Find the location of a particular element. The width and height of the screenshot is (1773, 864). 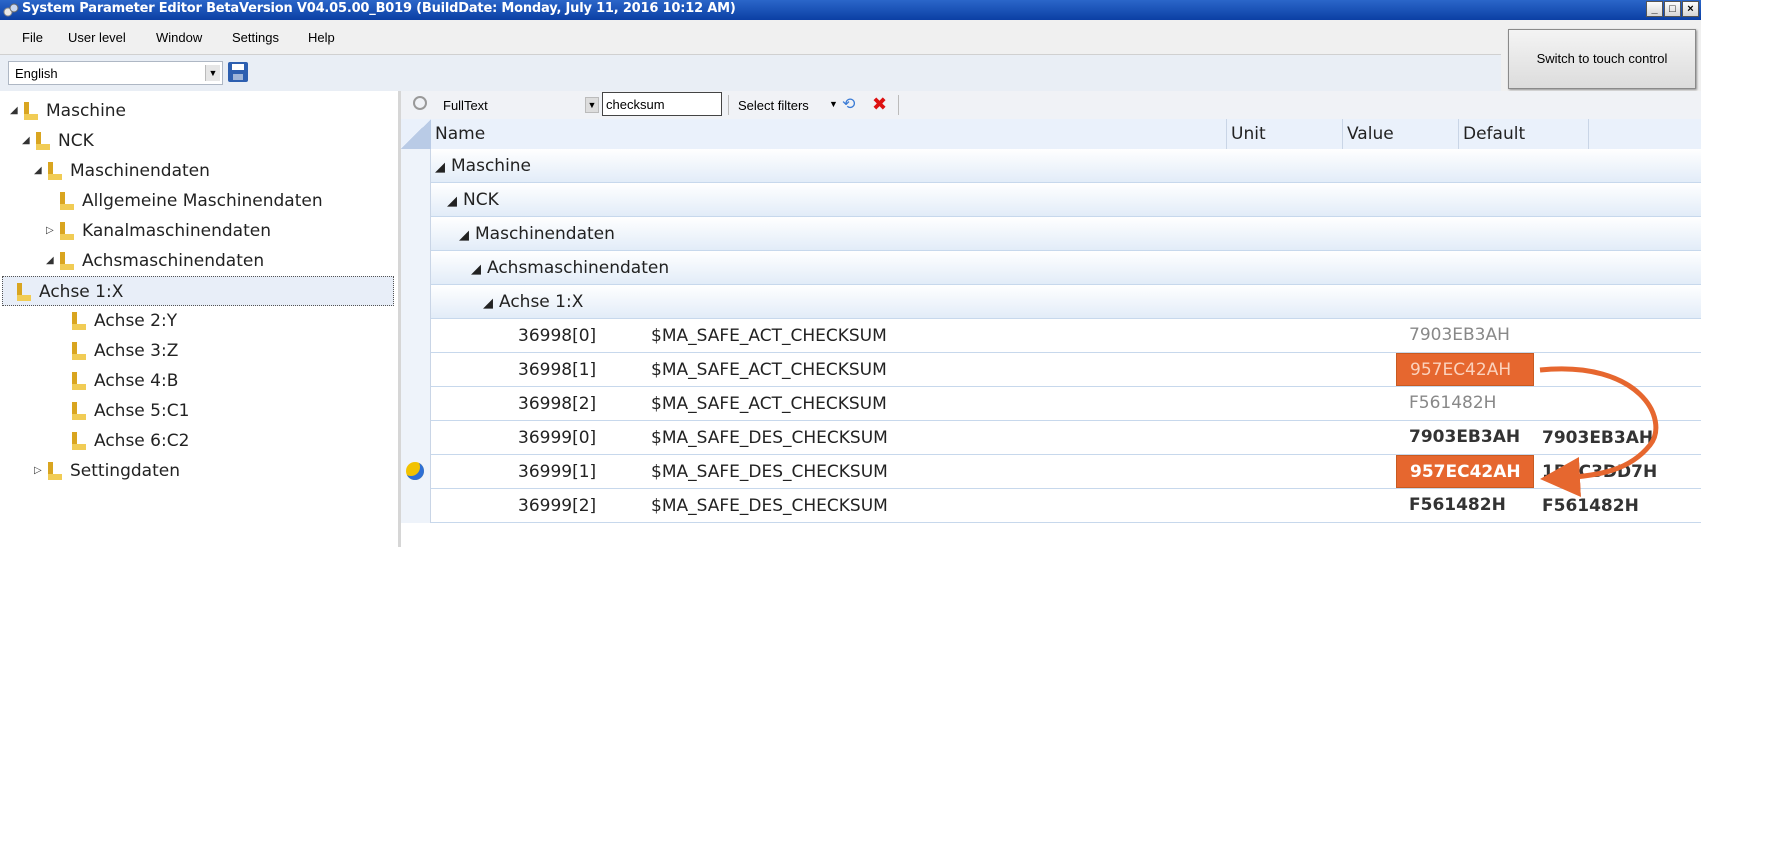

column-header-unit: Unit is located at coordinates (1285, 134).